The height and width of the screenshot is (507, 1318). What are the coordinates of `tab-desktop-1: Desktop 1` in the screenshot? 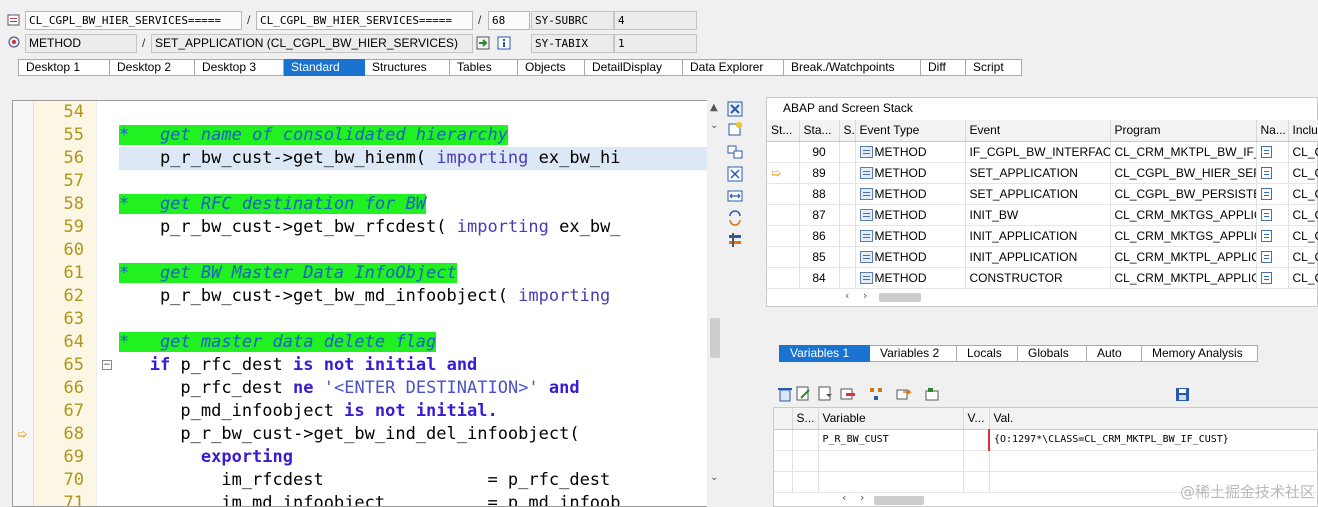 It's located at (64, 67).